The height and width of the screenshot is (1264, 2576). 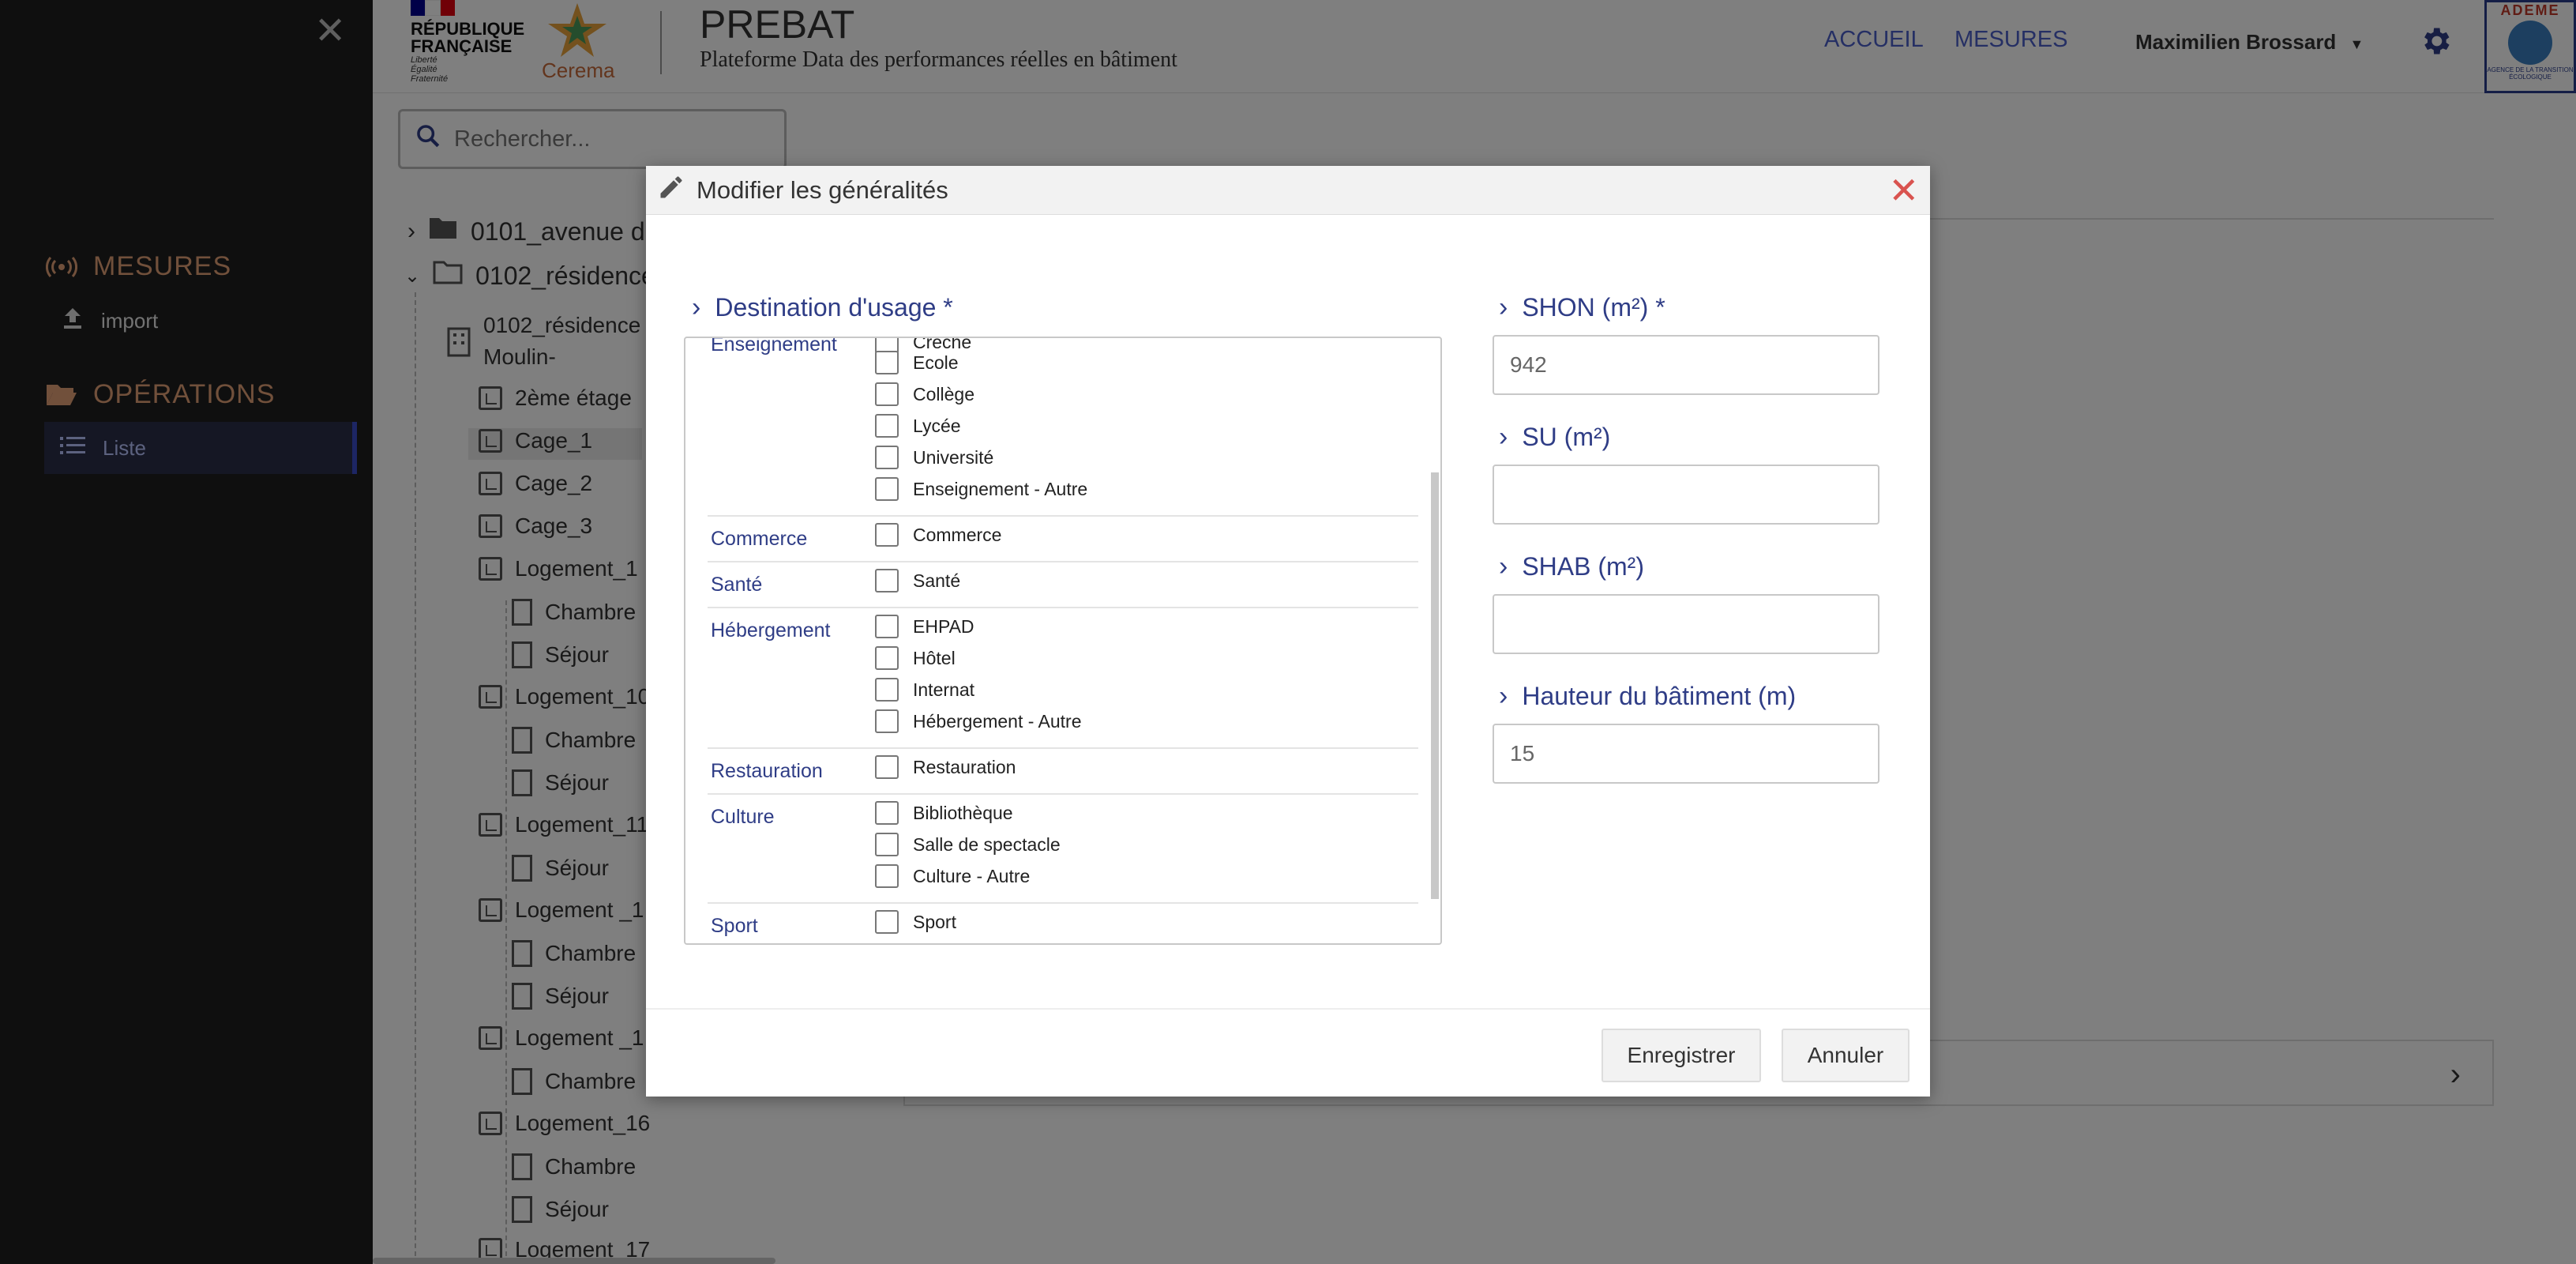 What do you see at coordinates (1583, 567) in the screenshot?
I see `field-label: SHAB (m²)` at bounding box center [1583, 567].